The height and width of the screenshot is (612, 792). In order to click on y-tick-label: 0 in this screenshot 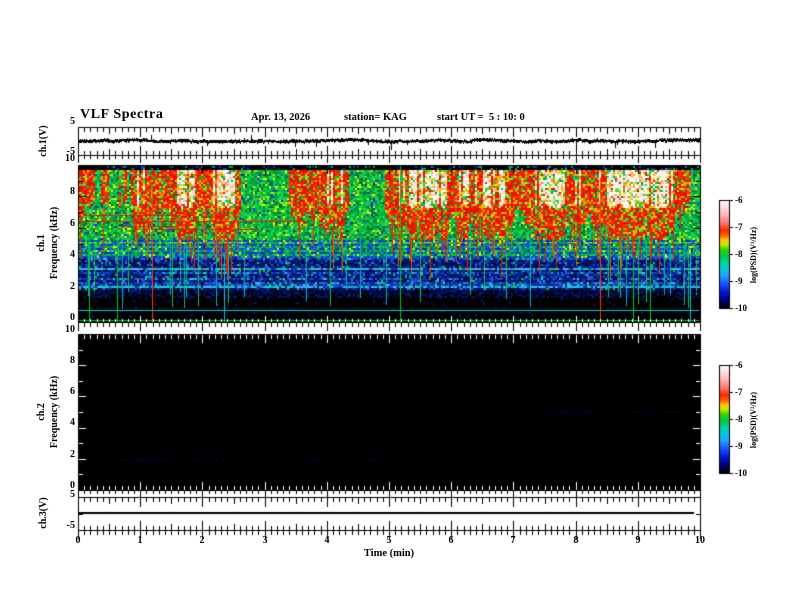, I will do `click(72, 317)`.